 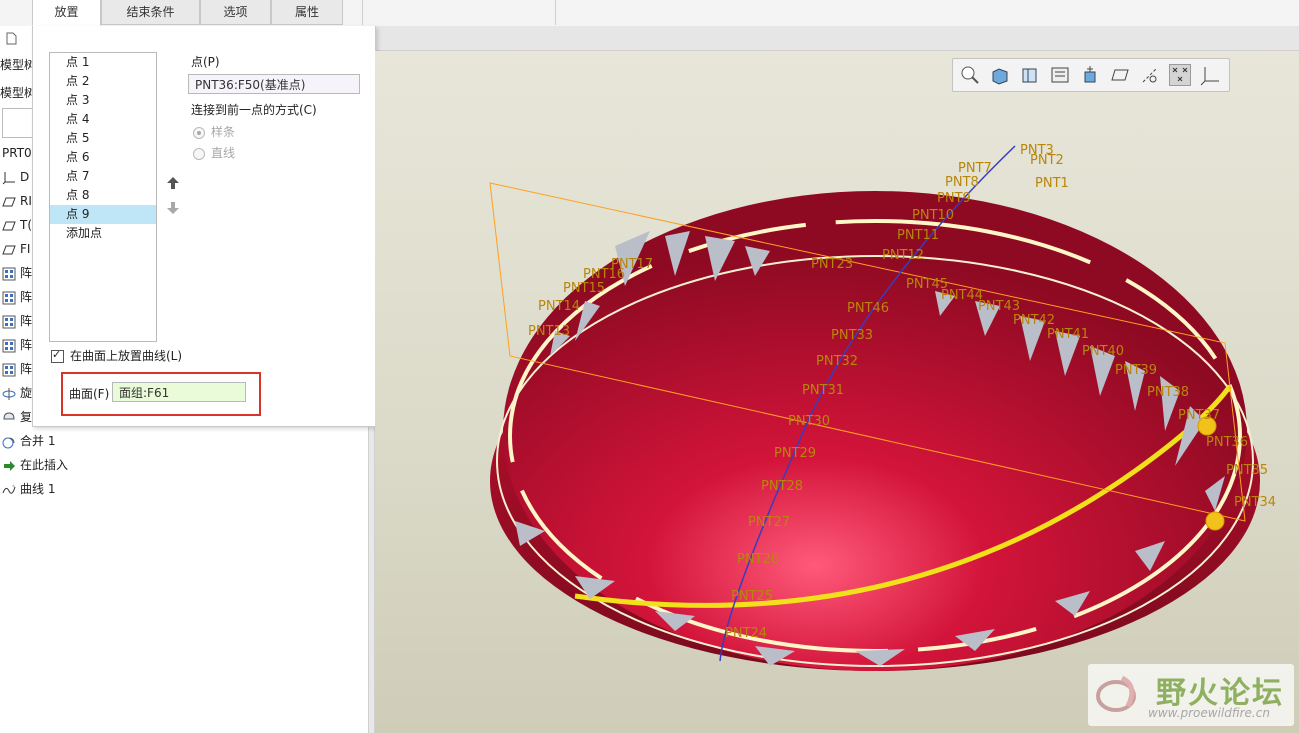 What do you see at coordinates (1180, 75) in the screenshot?
I see `datum-point-display-icon` at bounding box center [1180, 75].